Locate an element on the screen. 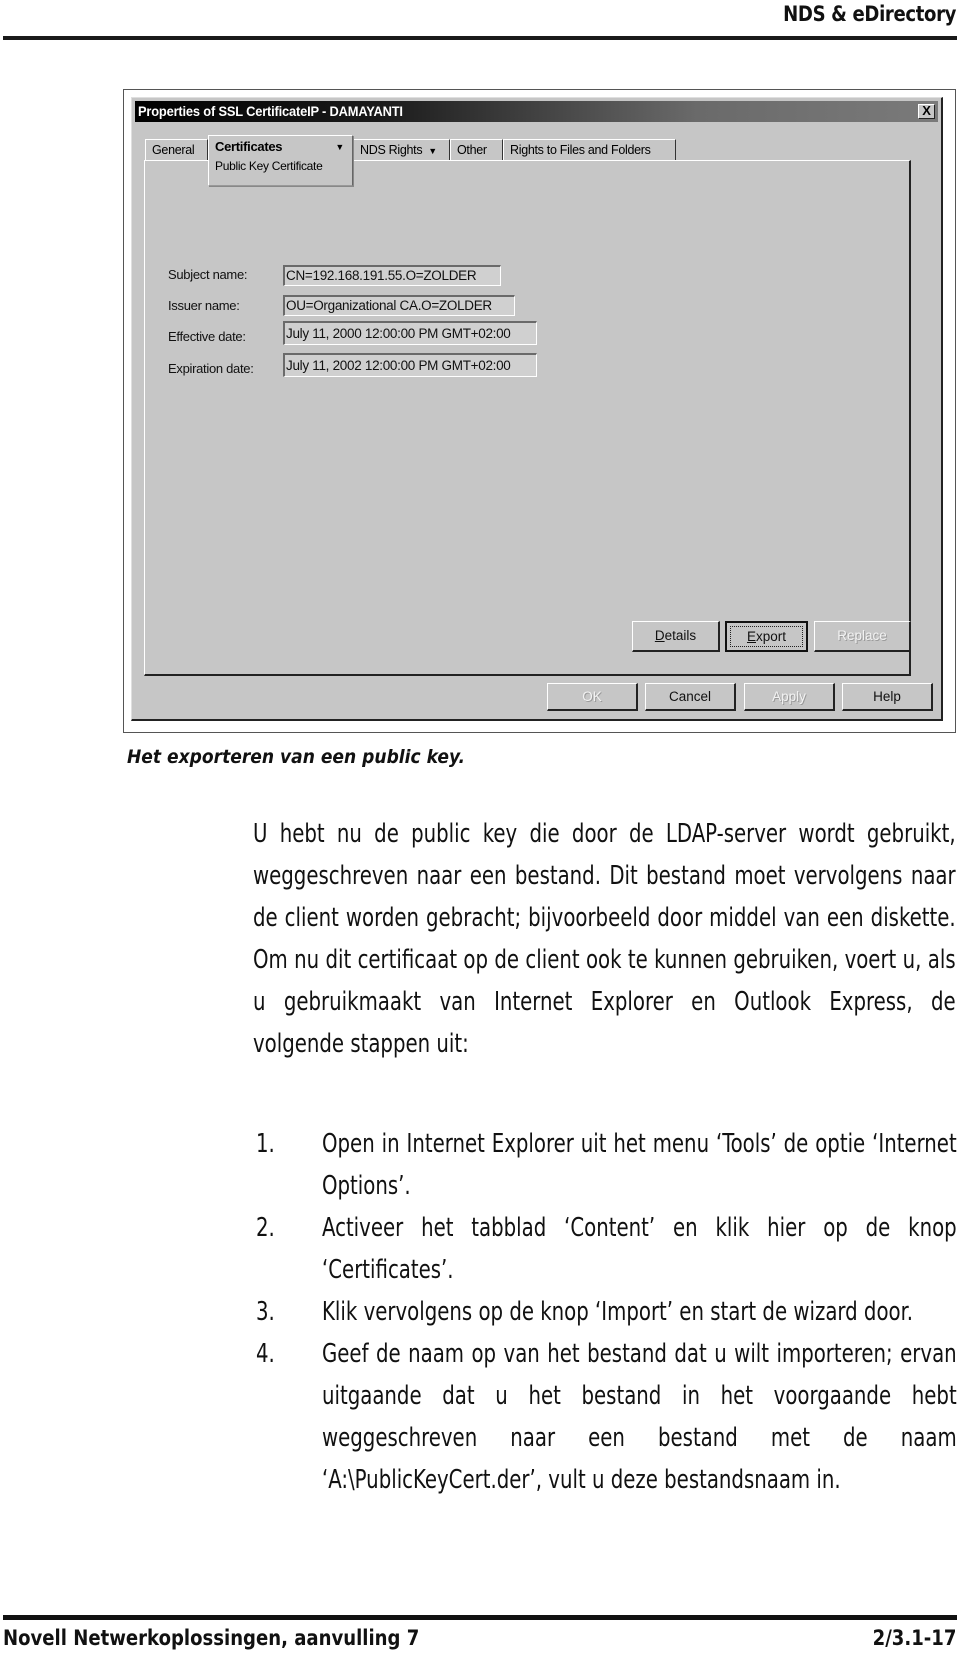 This screenshot has height=1656, width=960. figure-caption: Het exporteren van een public key. is located at coordinates (296, 757).